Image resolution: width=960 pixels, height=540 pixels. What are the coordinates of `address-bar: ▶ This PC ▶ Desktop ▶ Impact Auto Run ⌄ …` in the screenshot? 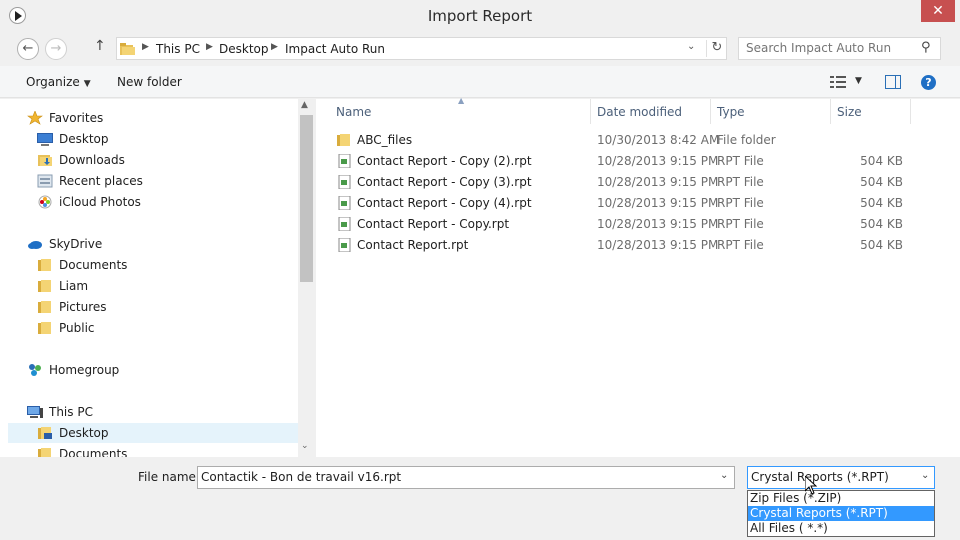 It's located at (421, 48).